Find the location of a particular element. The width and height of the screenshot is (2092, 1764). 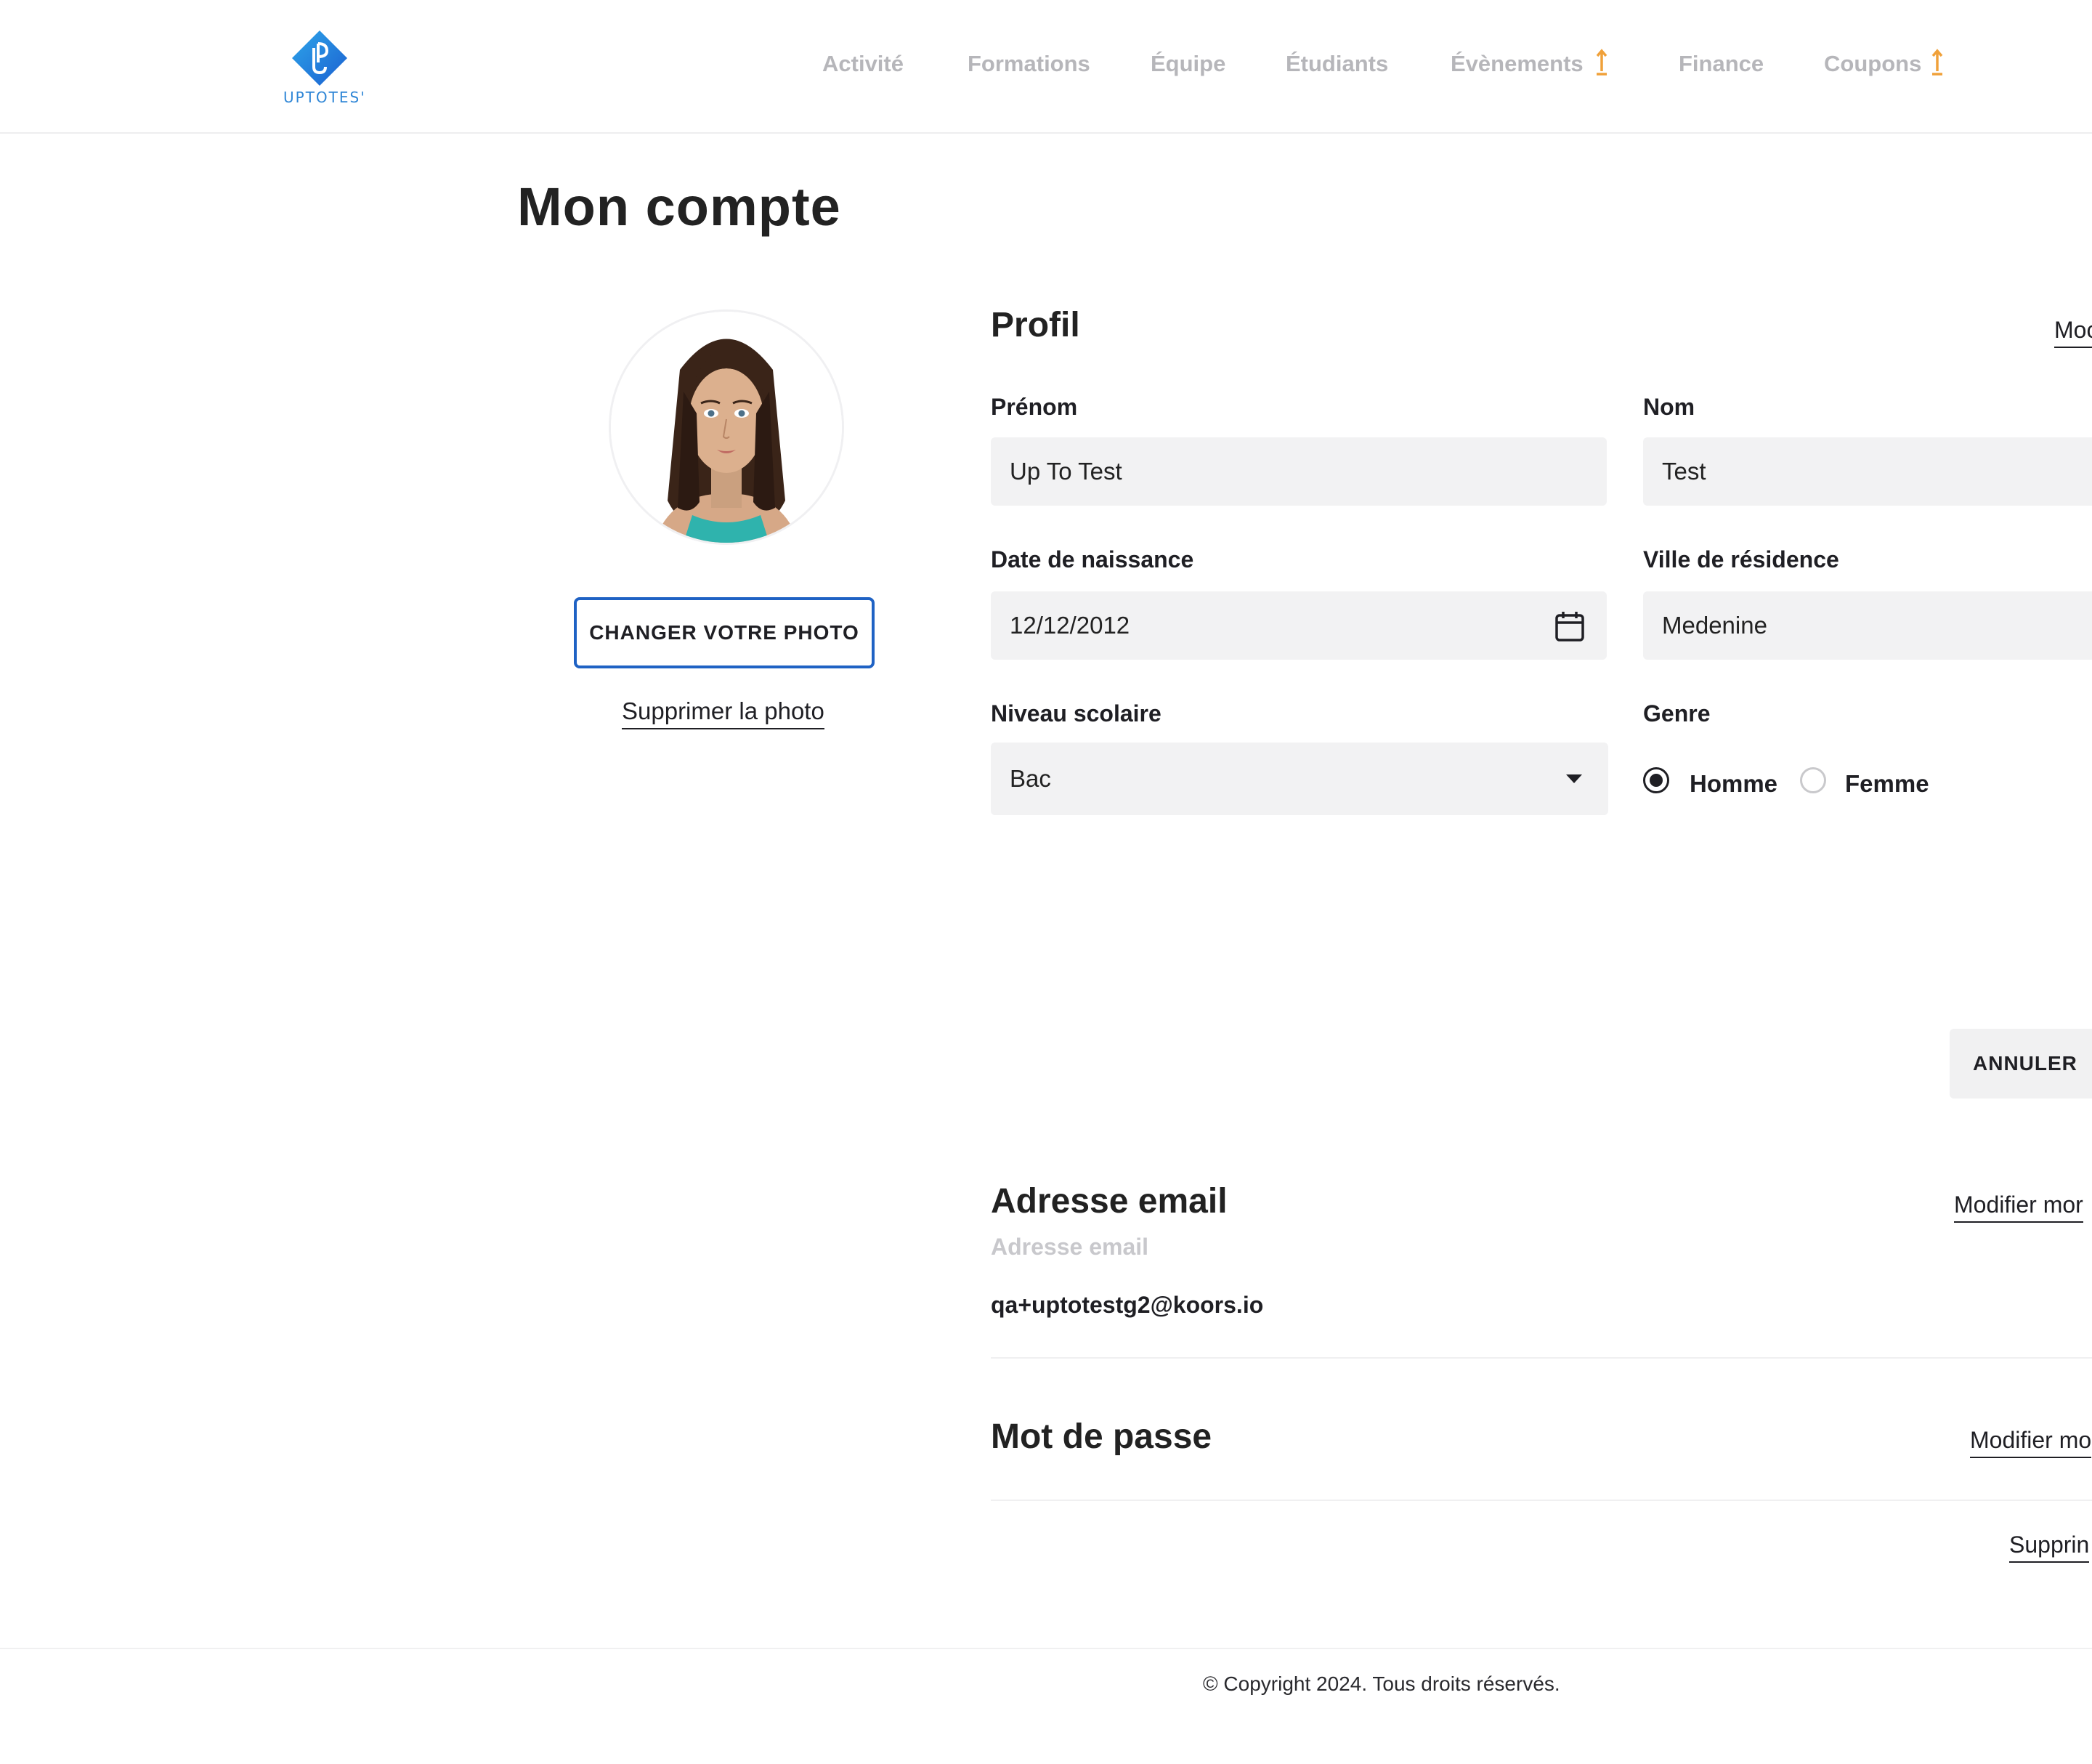

school-level-select: Bac is located at coordinates (1299, 779).